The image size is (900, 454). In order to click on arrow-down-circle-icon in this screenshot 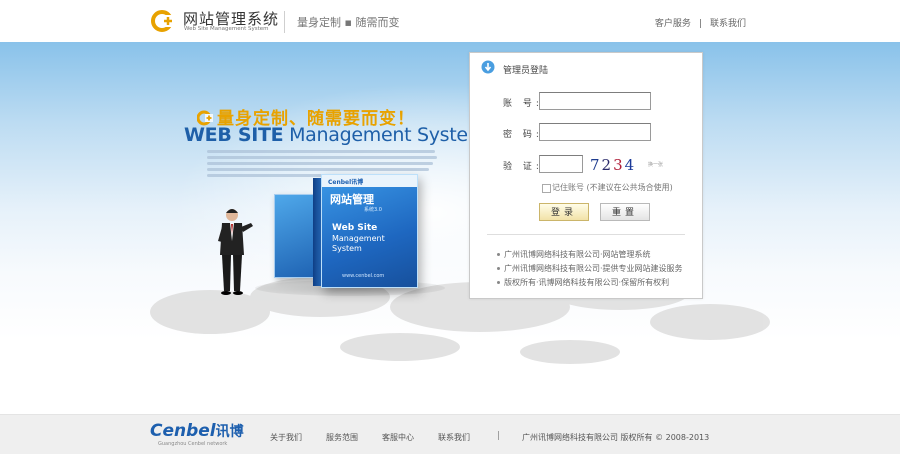, I will do `click(488, 67)`.